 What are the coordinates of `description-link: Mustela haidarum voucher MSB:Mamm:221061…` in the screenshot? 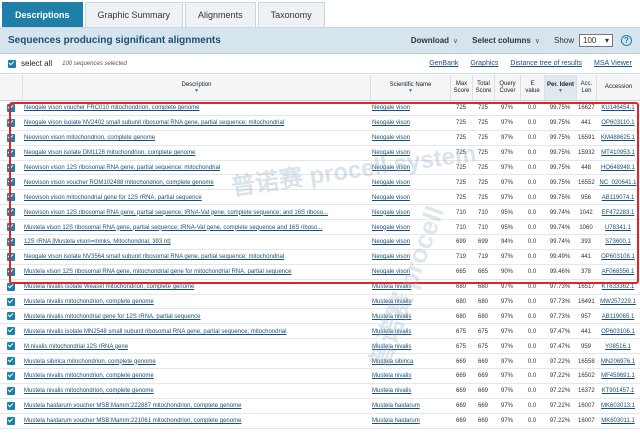 It's located at (132, 421).